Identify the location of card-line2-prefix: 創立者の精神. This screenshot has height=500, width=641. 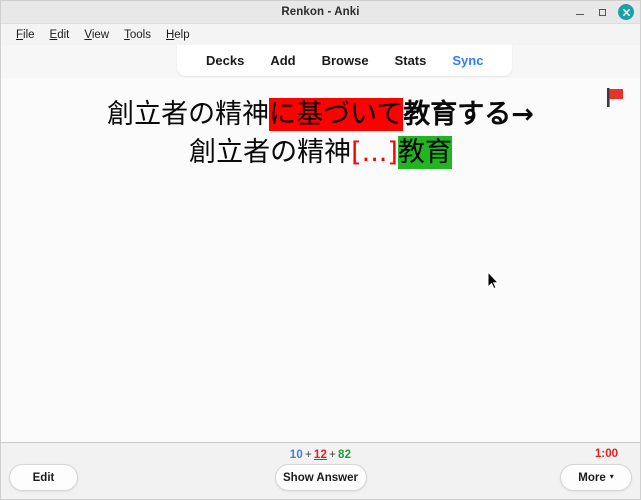
(270, 153).